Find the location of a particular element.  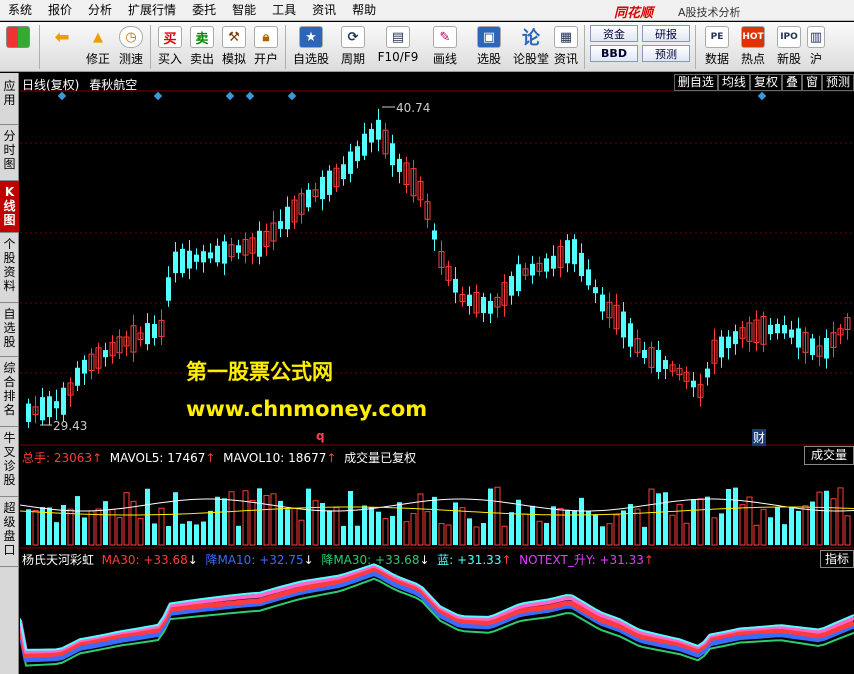

tab-remove-watchlist: 删自选 is located at coordinates (695, 82).